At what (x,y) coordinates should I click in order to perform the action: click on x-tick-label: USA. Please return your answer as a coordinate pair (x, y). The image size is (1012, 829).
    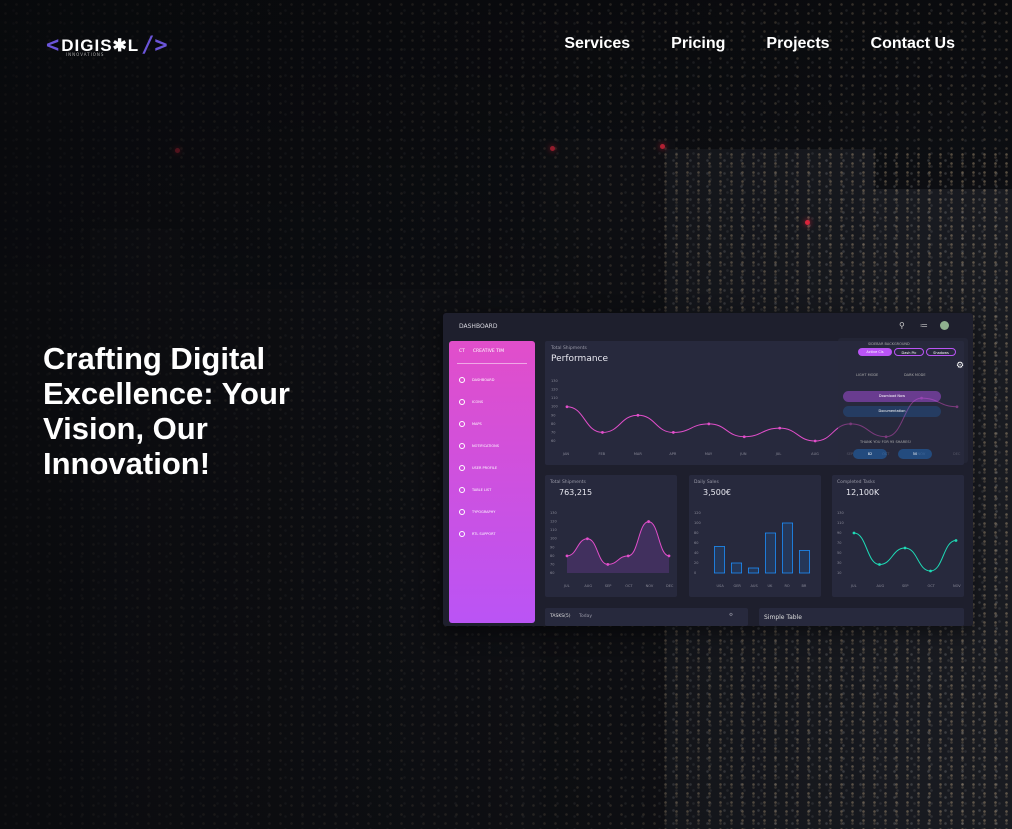
    Looking at the image, I should click on (721, 586).